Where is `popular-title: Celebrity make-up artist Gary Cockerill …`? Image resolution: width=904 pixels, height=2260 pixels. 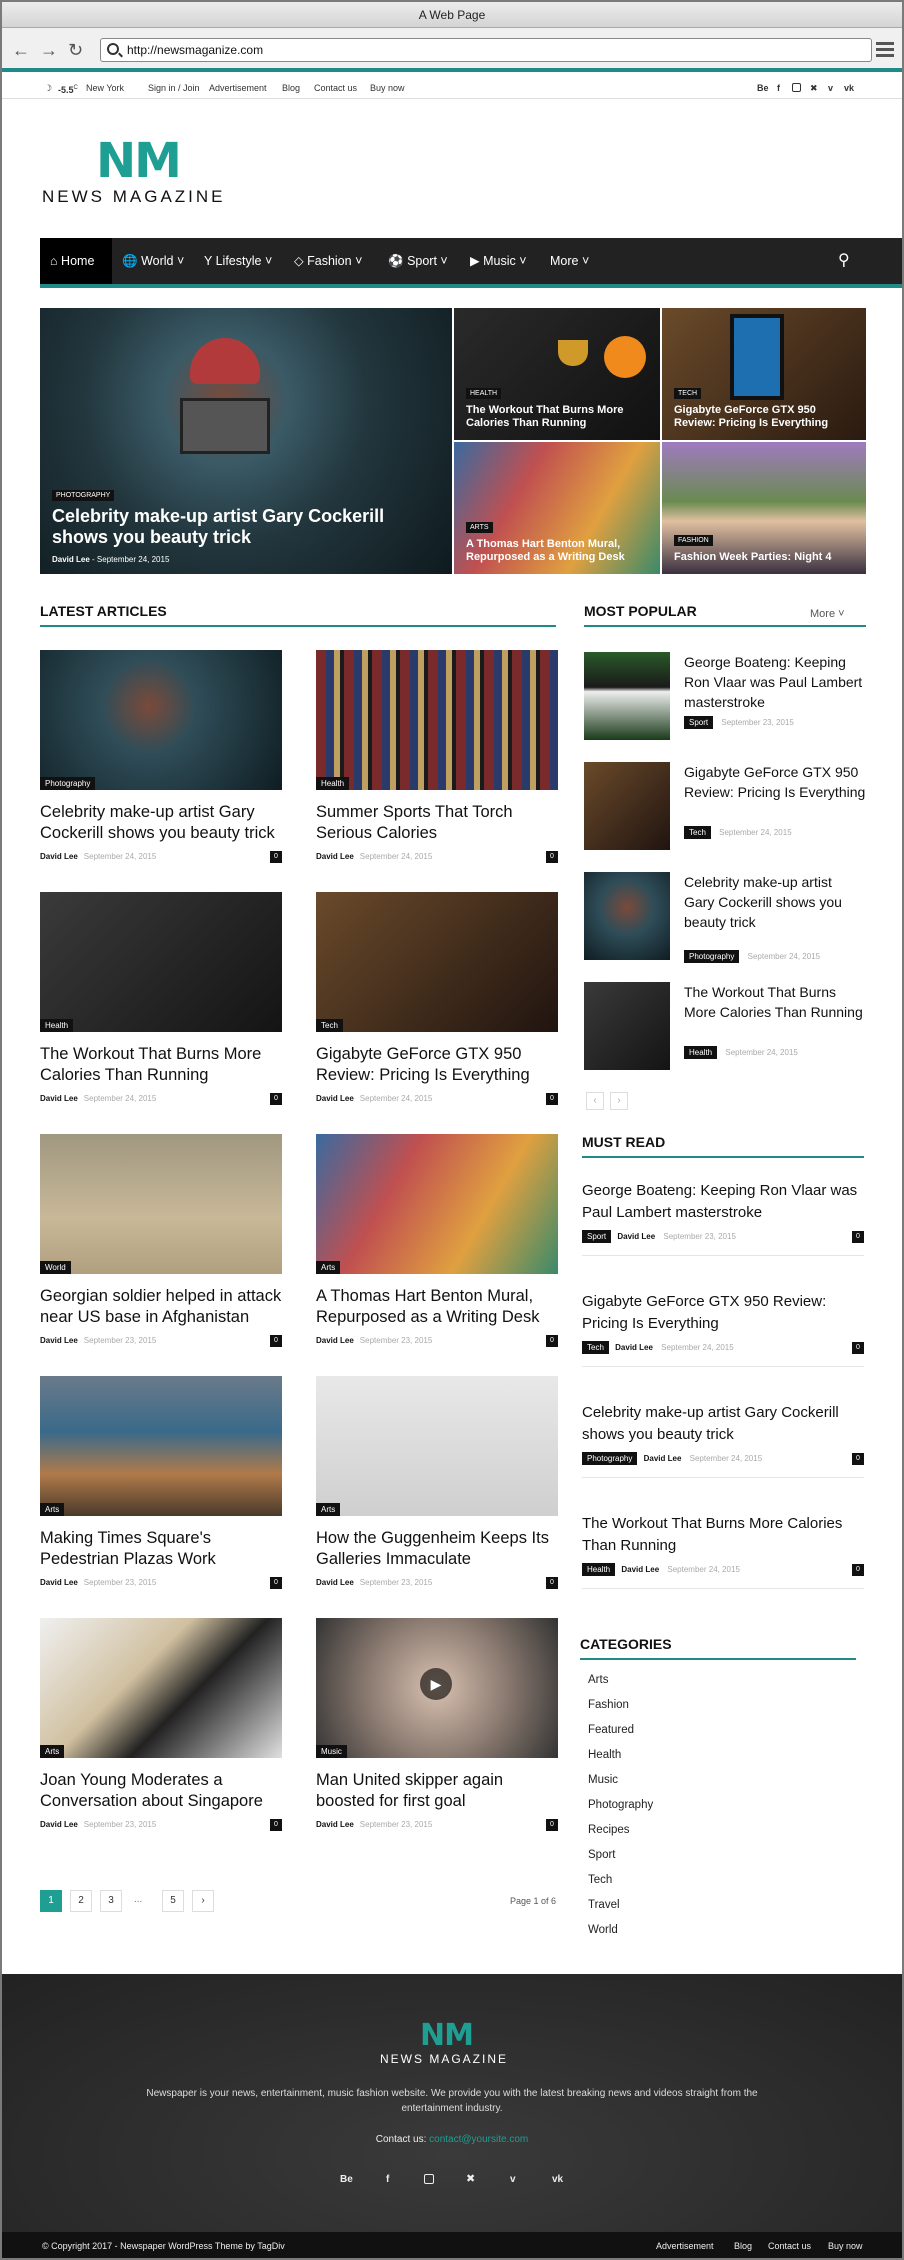
popular-title: Celebrity make-up artist Gary Cockerill … is located at coordinates (775, 902).